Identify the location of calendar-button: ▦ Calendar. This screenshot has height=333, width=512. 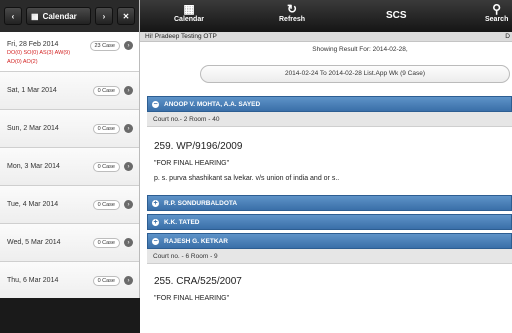
(189, 12).